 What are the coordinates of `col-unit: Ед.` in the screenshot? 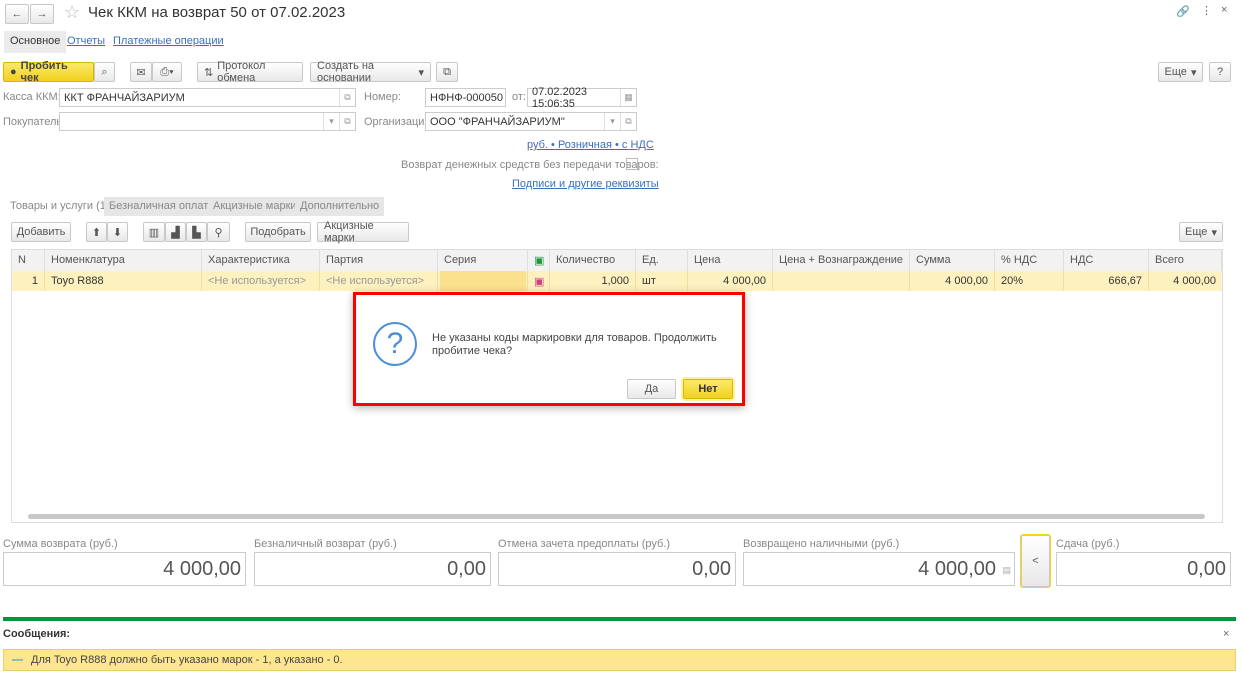 It's located at (662, 260).